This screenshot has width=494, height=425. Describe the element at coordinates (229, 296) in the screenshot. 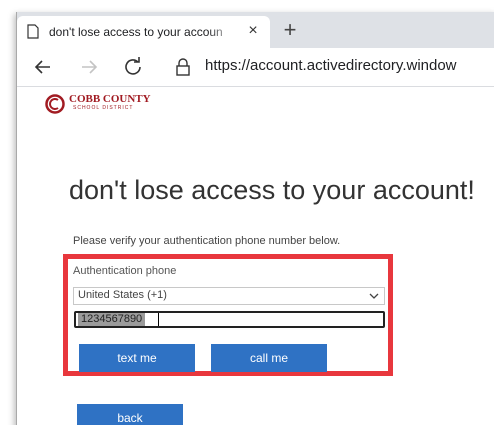

I see `country-code-select: United States (+1)` at that location.